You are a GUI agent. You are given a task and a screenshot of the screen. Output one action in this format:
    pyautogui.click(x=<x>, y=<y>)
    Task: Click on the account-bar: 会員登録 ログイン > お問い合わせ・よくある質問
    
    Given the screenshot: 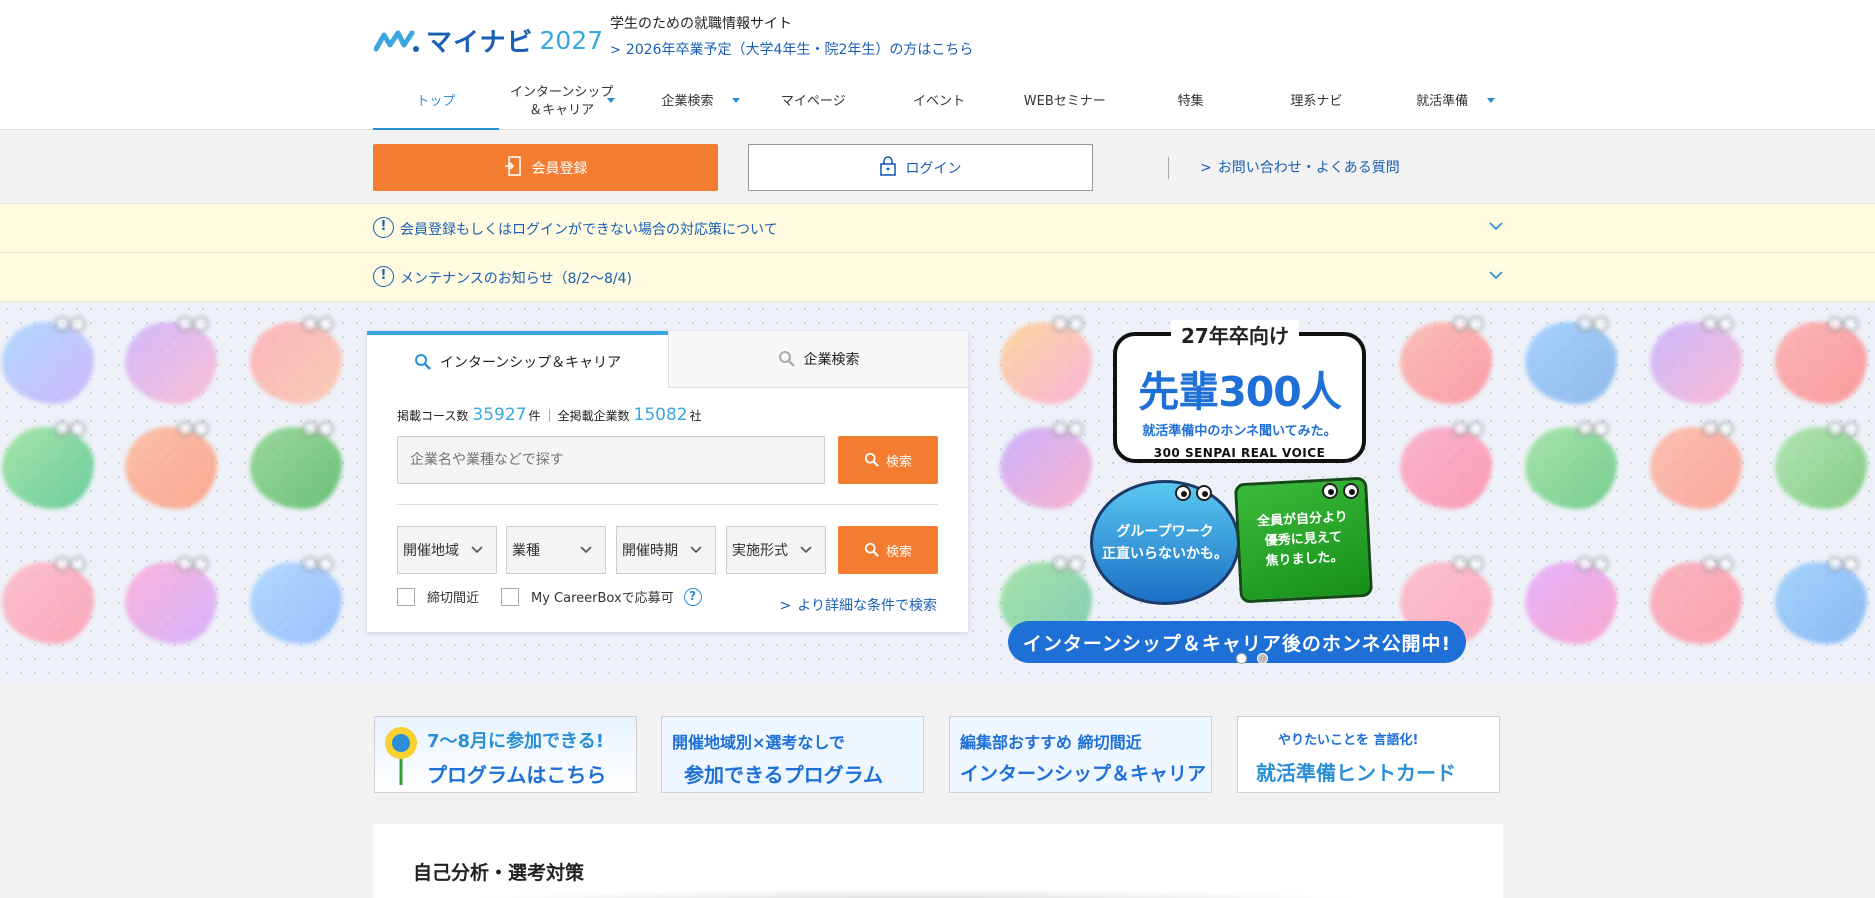 What is the action you would take?
    pyautogui.click(x=937, y=167)
    